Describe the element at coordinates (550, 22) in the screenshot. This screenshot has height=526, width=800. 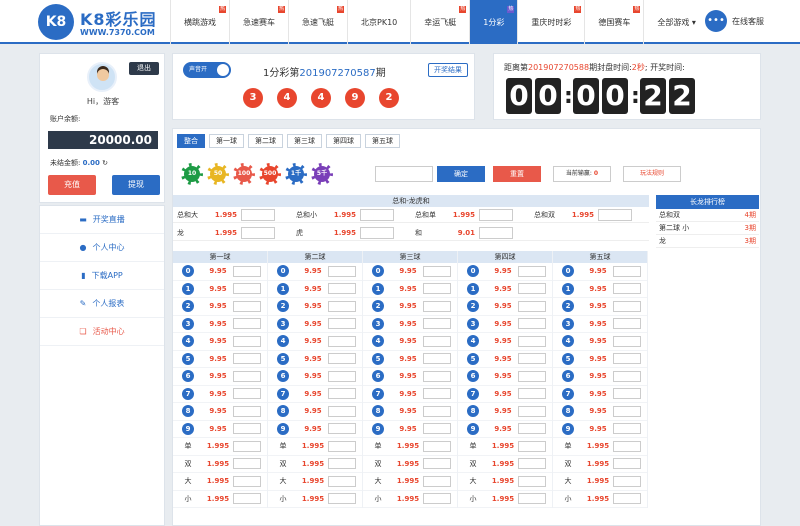
I see `nav-item: 重庆时时彩热` at that location.